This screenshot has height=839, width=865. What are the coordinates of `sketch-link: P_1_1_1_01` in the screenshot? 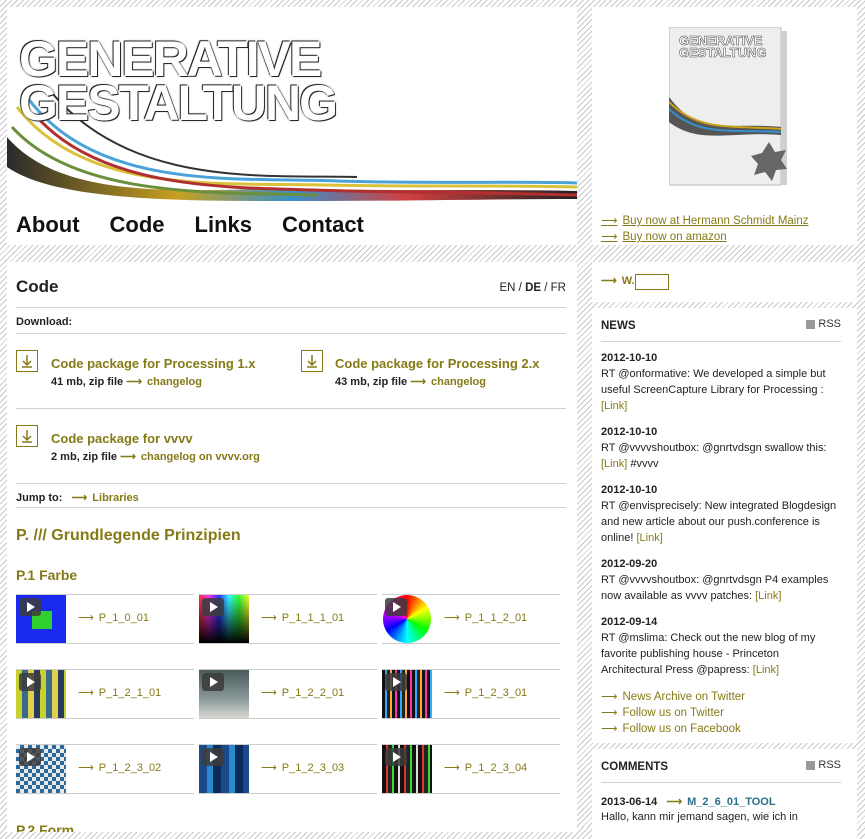 It's located at (302, 617).